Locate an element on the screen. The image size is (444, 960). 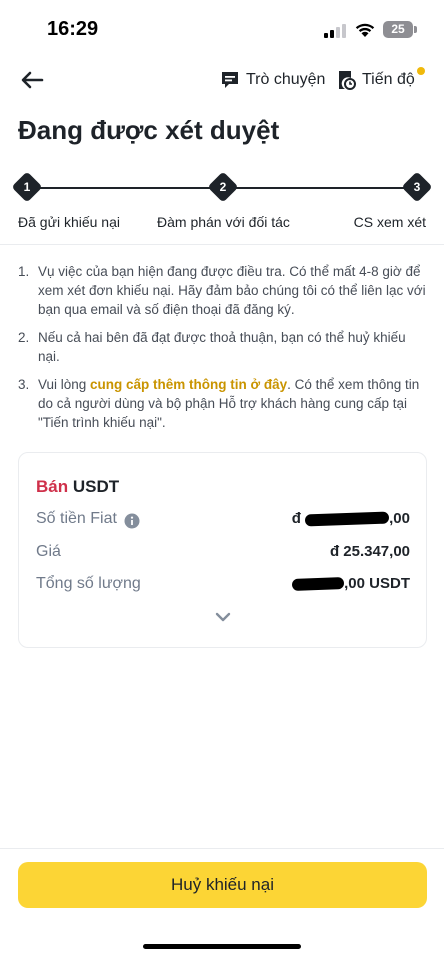
price-label: Giá is located at coordinates (48, 551).